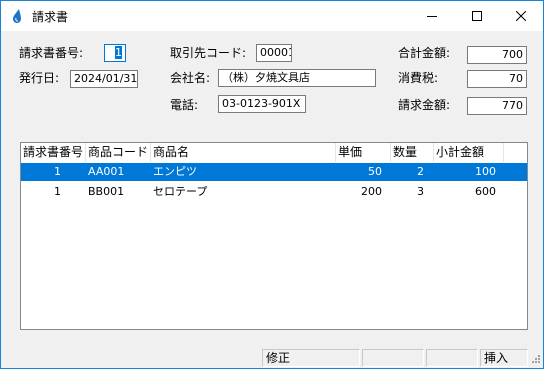 Image resolution: width=544 pixels, height=369 pixels. I want to click on title-bar: 請求書, so click(272, 16).